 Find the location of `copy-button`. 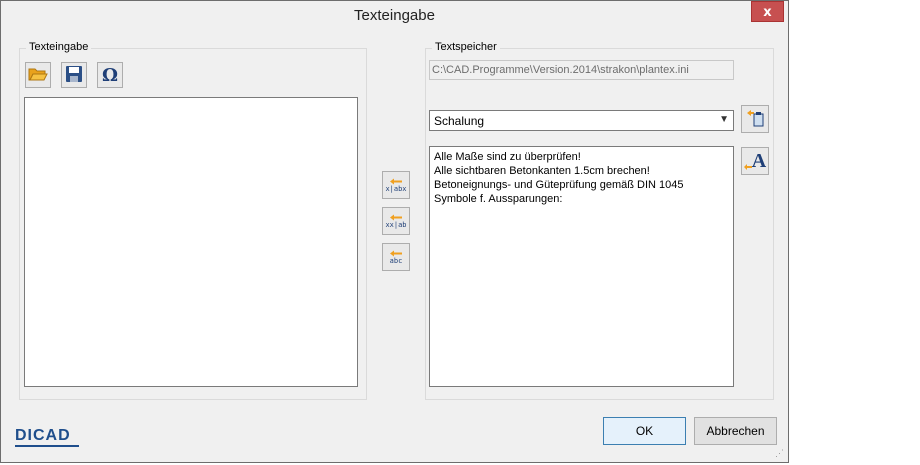

copy-button is located at coordinates (755, 119).